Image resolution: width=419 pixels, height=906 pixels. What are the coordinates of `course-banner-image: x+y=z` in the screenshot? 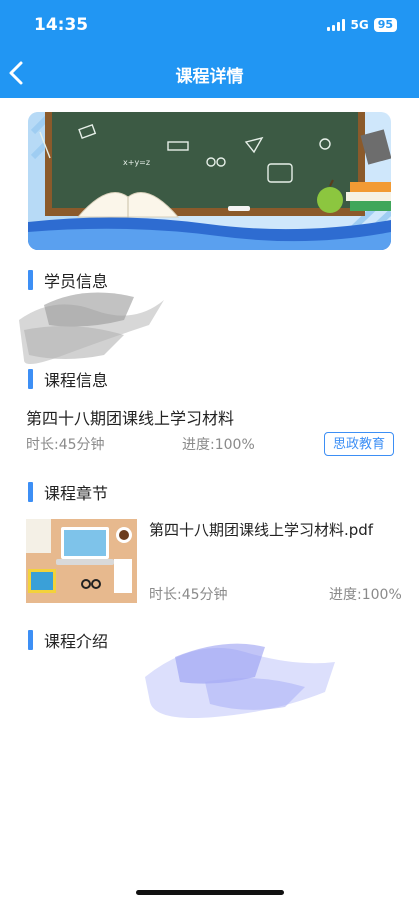 It's located at (209, 181).